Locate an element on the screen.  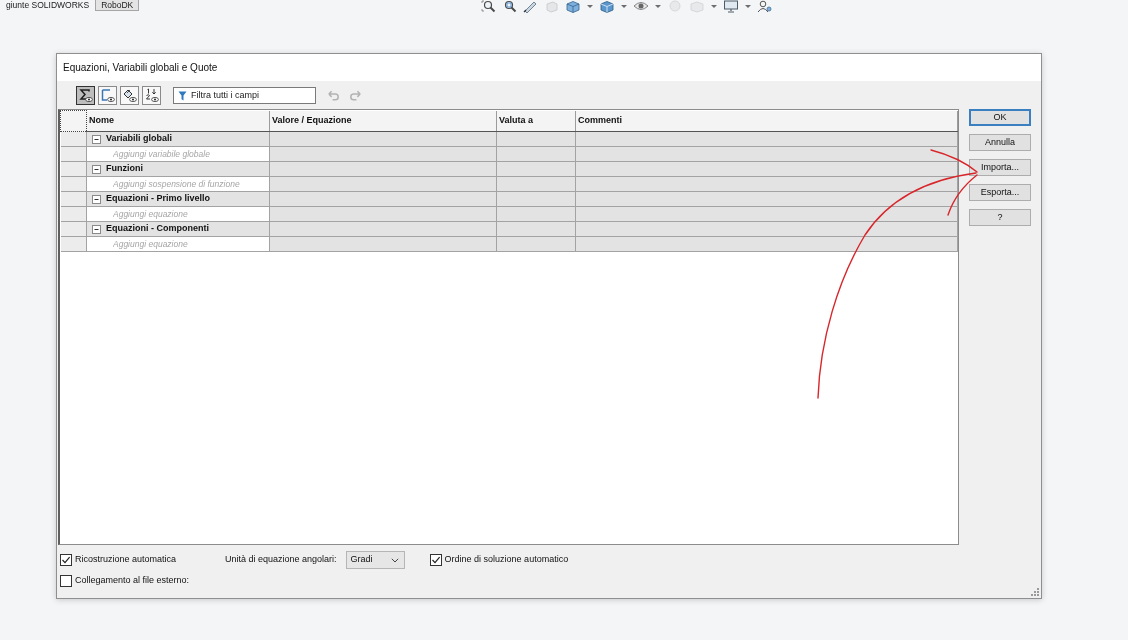
checkbox-label: Collegamento al file esterno: is located at coordinates (132, 580).